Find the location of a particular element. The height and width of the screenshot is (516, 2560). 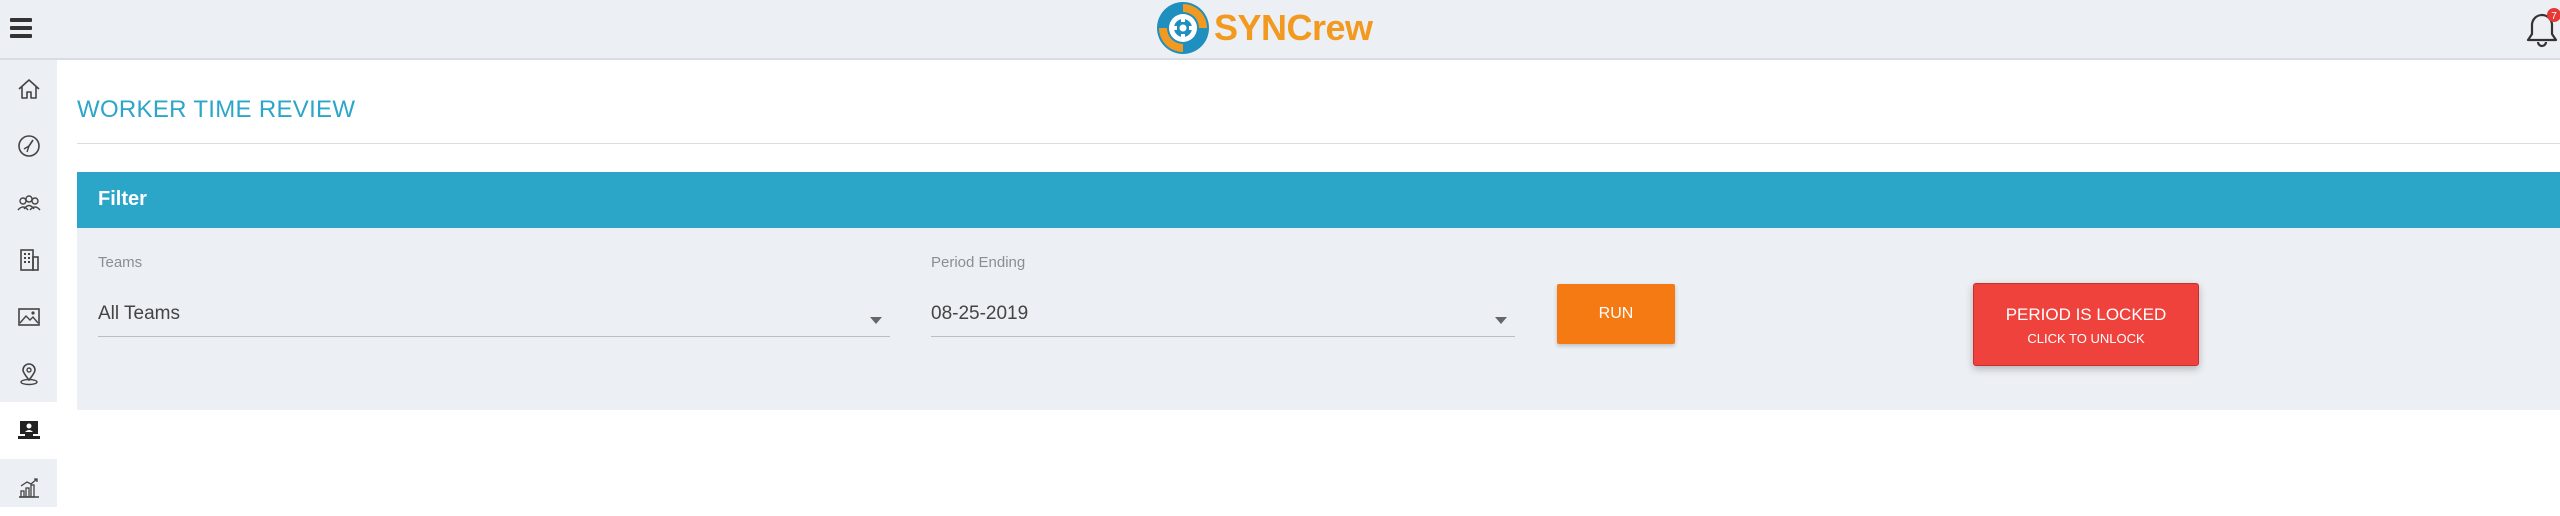

filter-header: Filter is located at coordinates (1318, 200).